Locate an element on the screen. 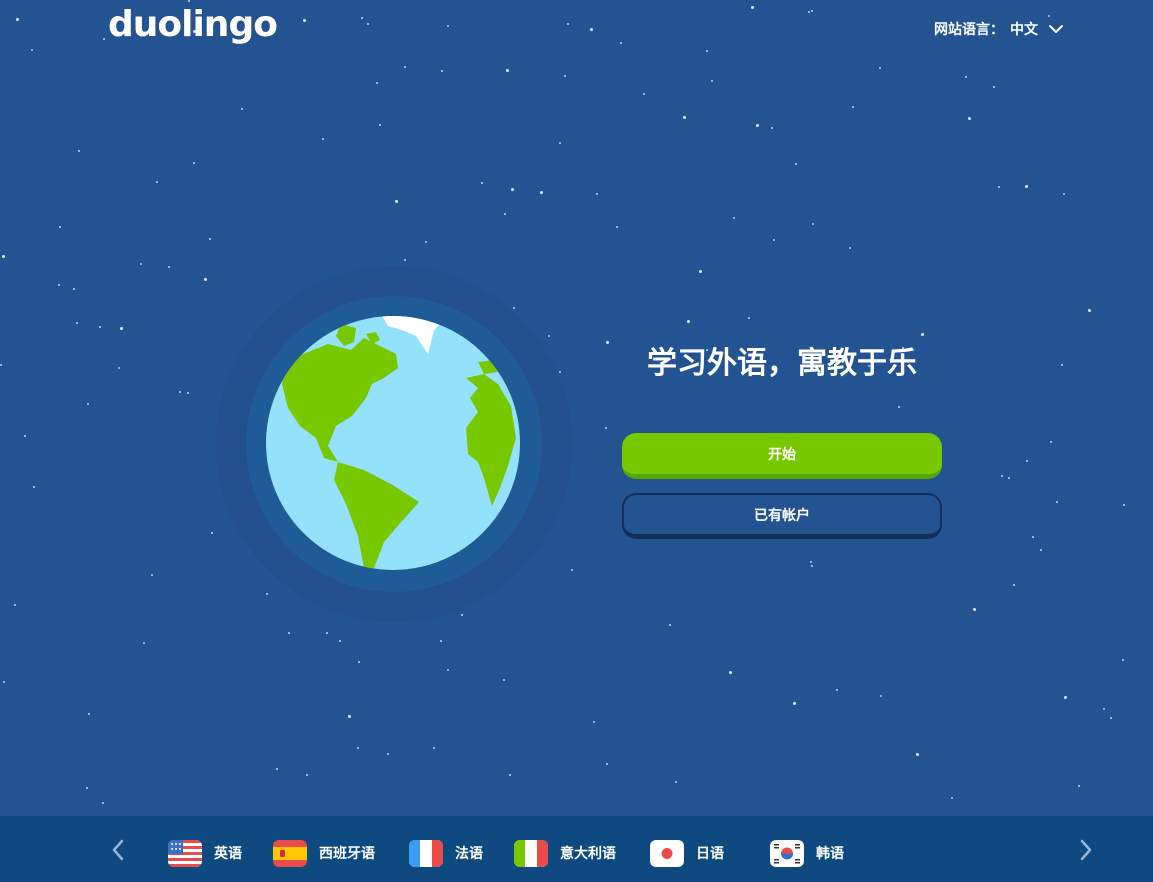 This screenshot has width=1153, height=882. japan-flag-icon is located at coordinates (667, 853).